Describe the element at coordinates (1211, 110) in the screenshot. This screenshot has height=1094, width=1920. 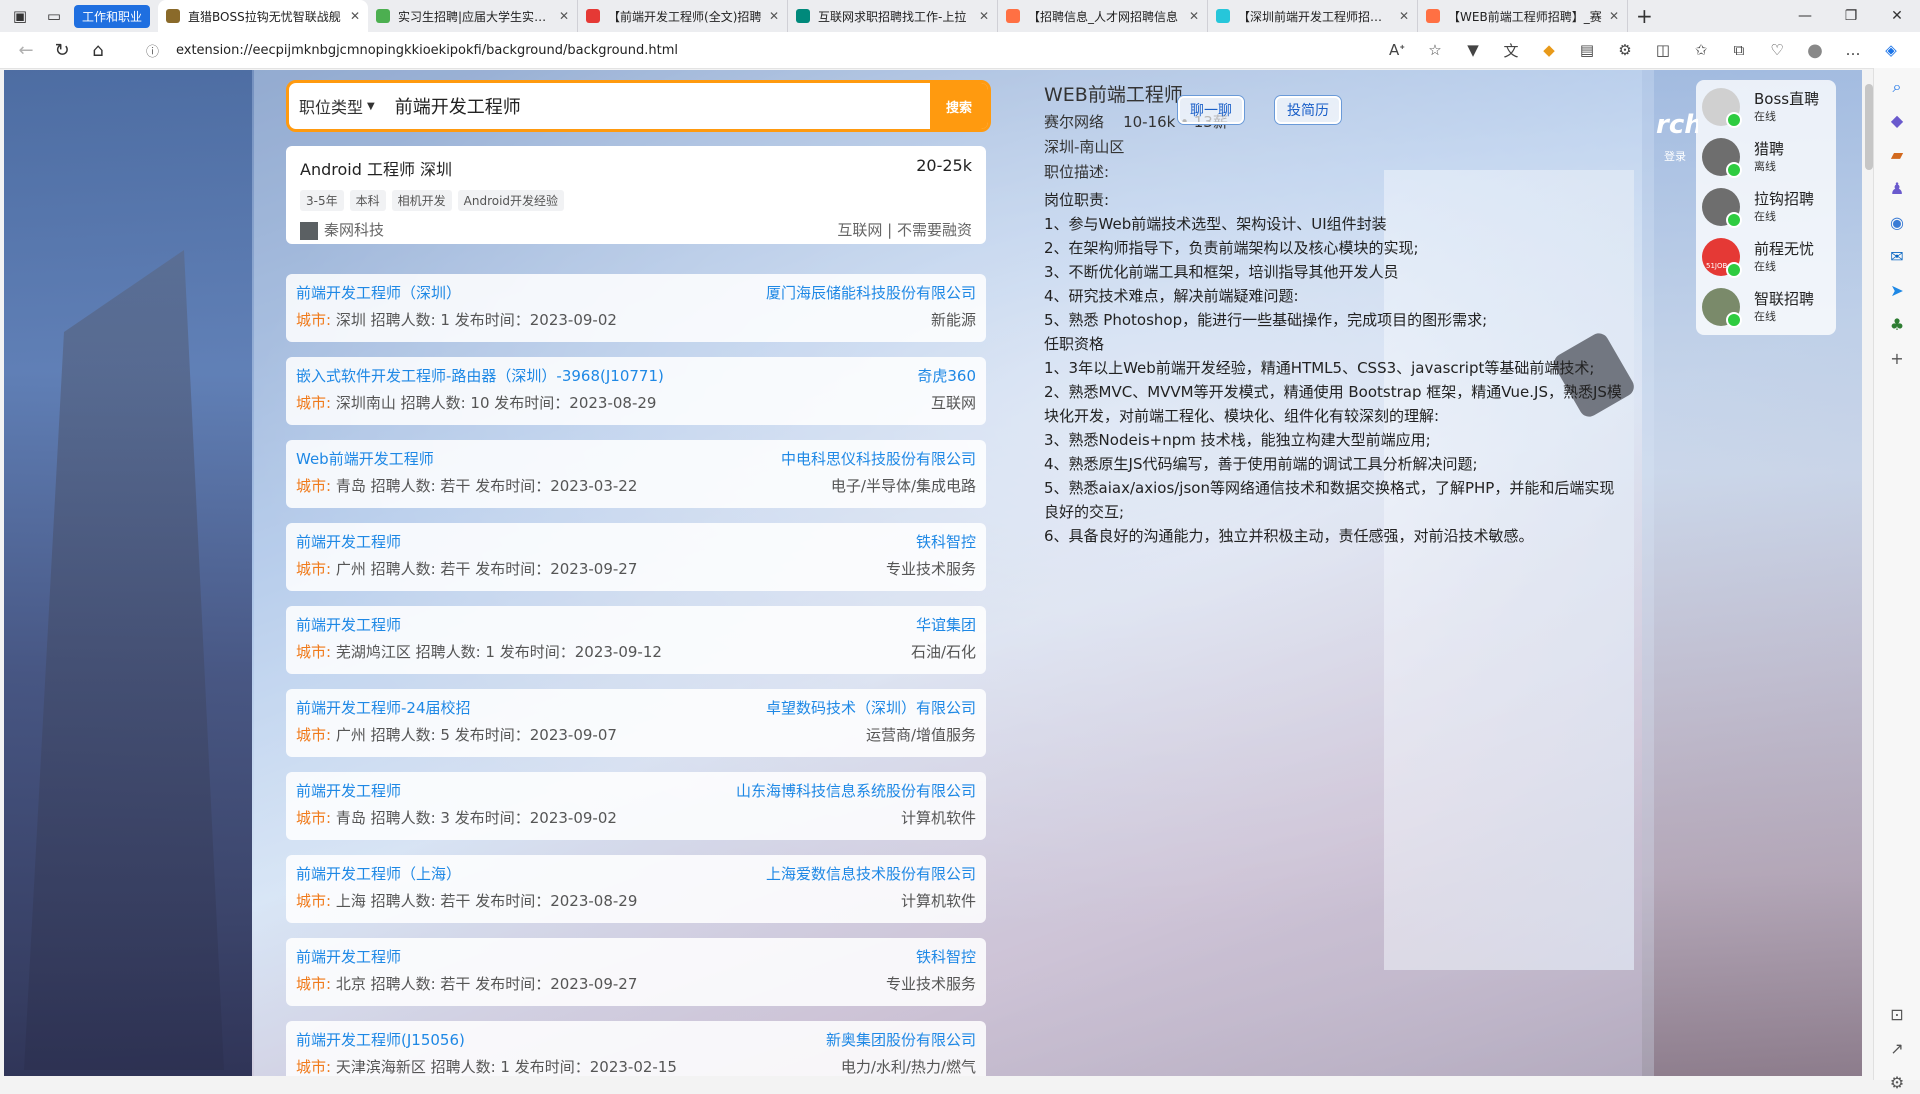
I see `chat-button: 聊一聊` at that location.